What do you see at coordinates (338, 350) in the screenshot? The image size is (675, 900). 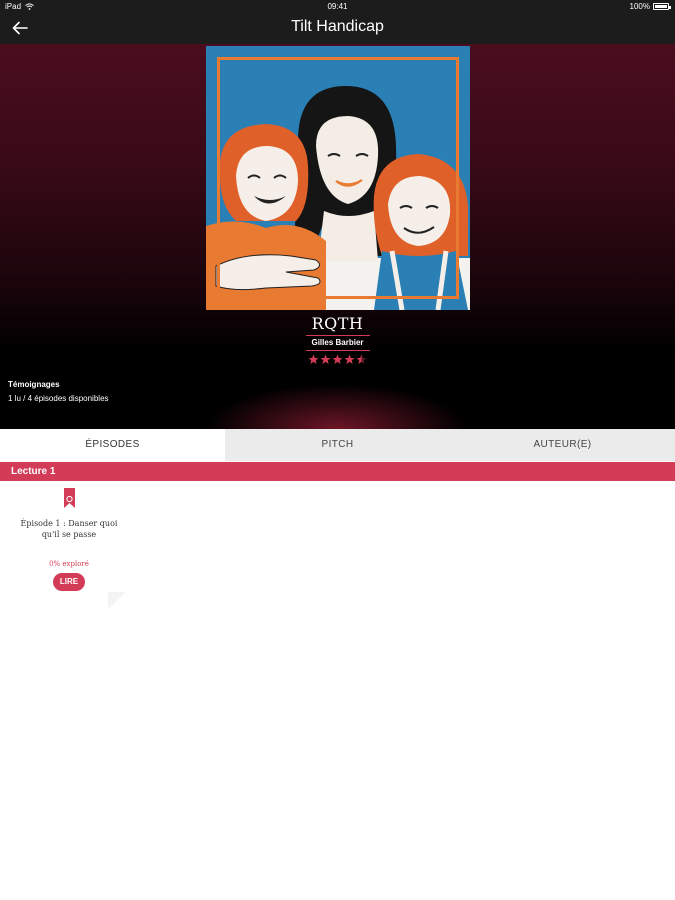 I see `author-divider` at bounding box center [338, 350].